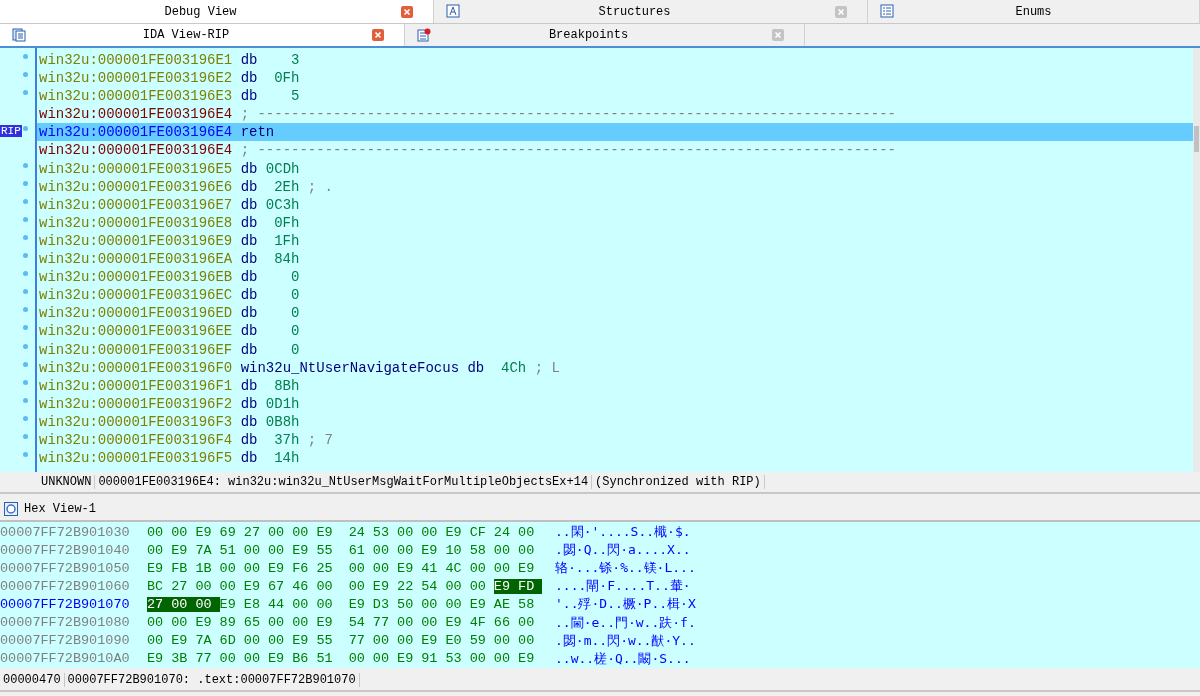  I want to click on hex-byte: 55, so click(325, 641).